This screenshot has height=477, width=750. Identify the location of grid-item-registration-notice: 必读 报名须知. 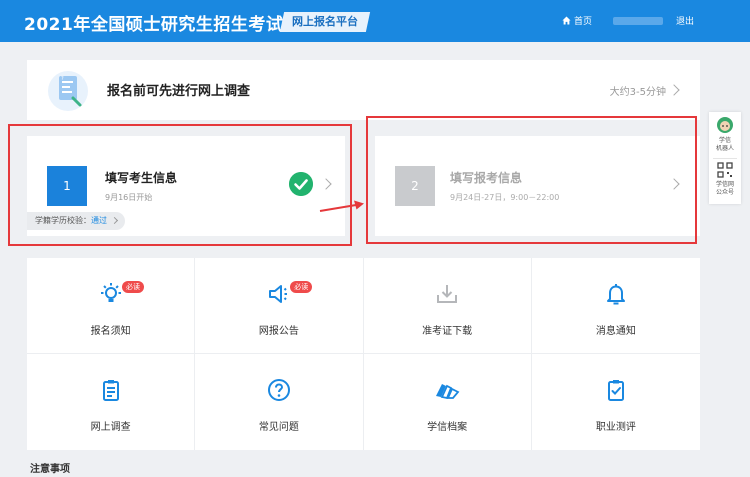
(111, 306).